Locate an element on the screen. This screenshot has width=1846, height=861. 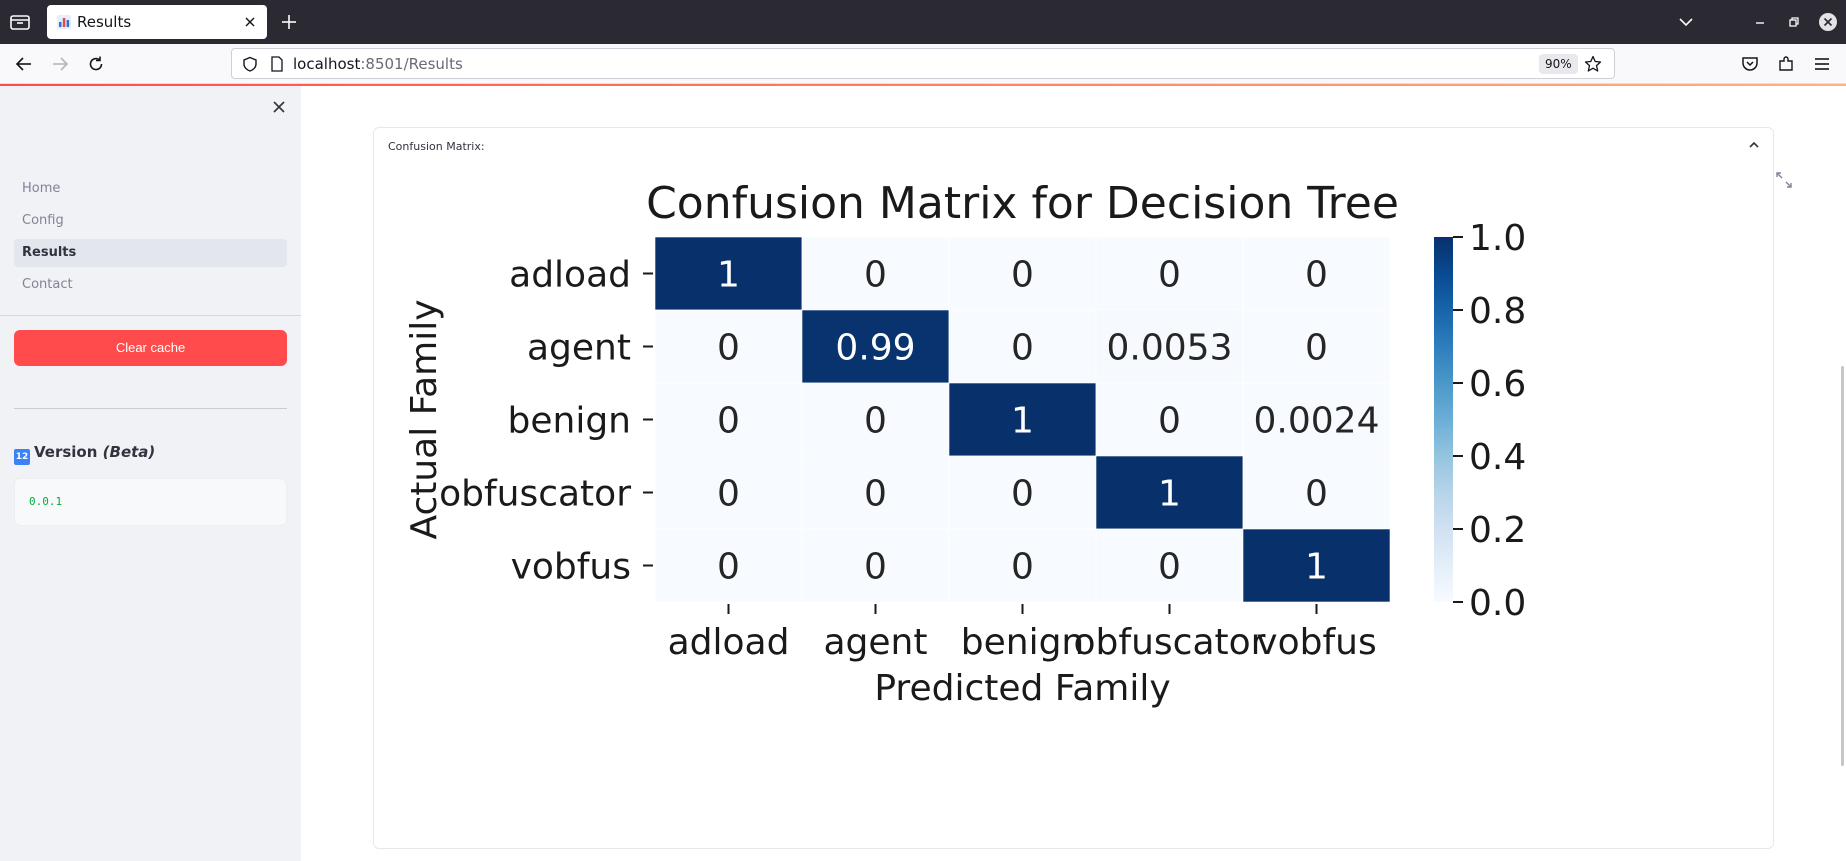
browser-nav-bar: localhost:8501/Results 90% is located at coordinates (923, 64).